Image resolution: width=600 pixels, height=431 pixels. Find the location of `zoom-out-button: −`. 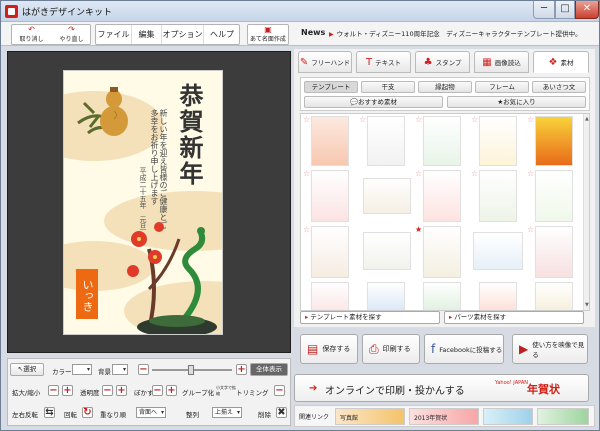

zoom-out-button: − is located at coordinates (143, 369).